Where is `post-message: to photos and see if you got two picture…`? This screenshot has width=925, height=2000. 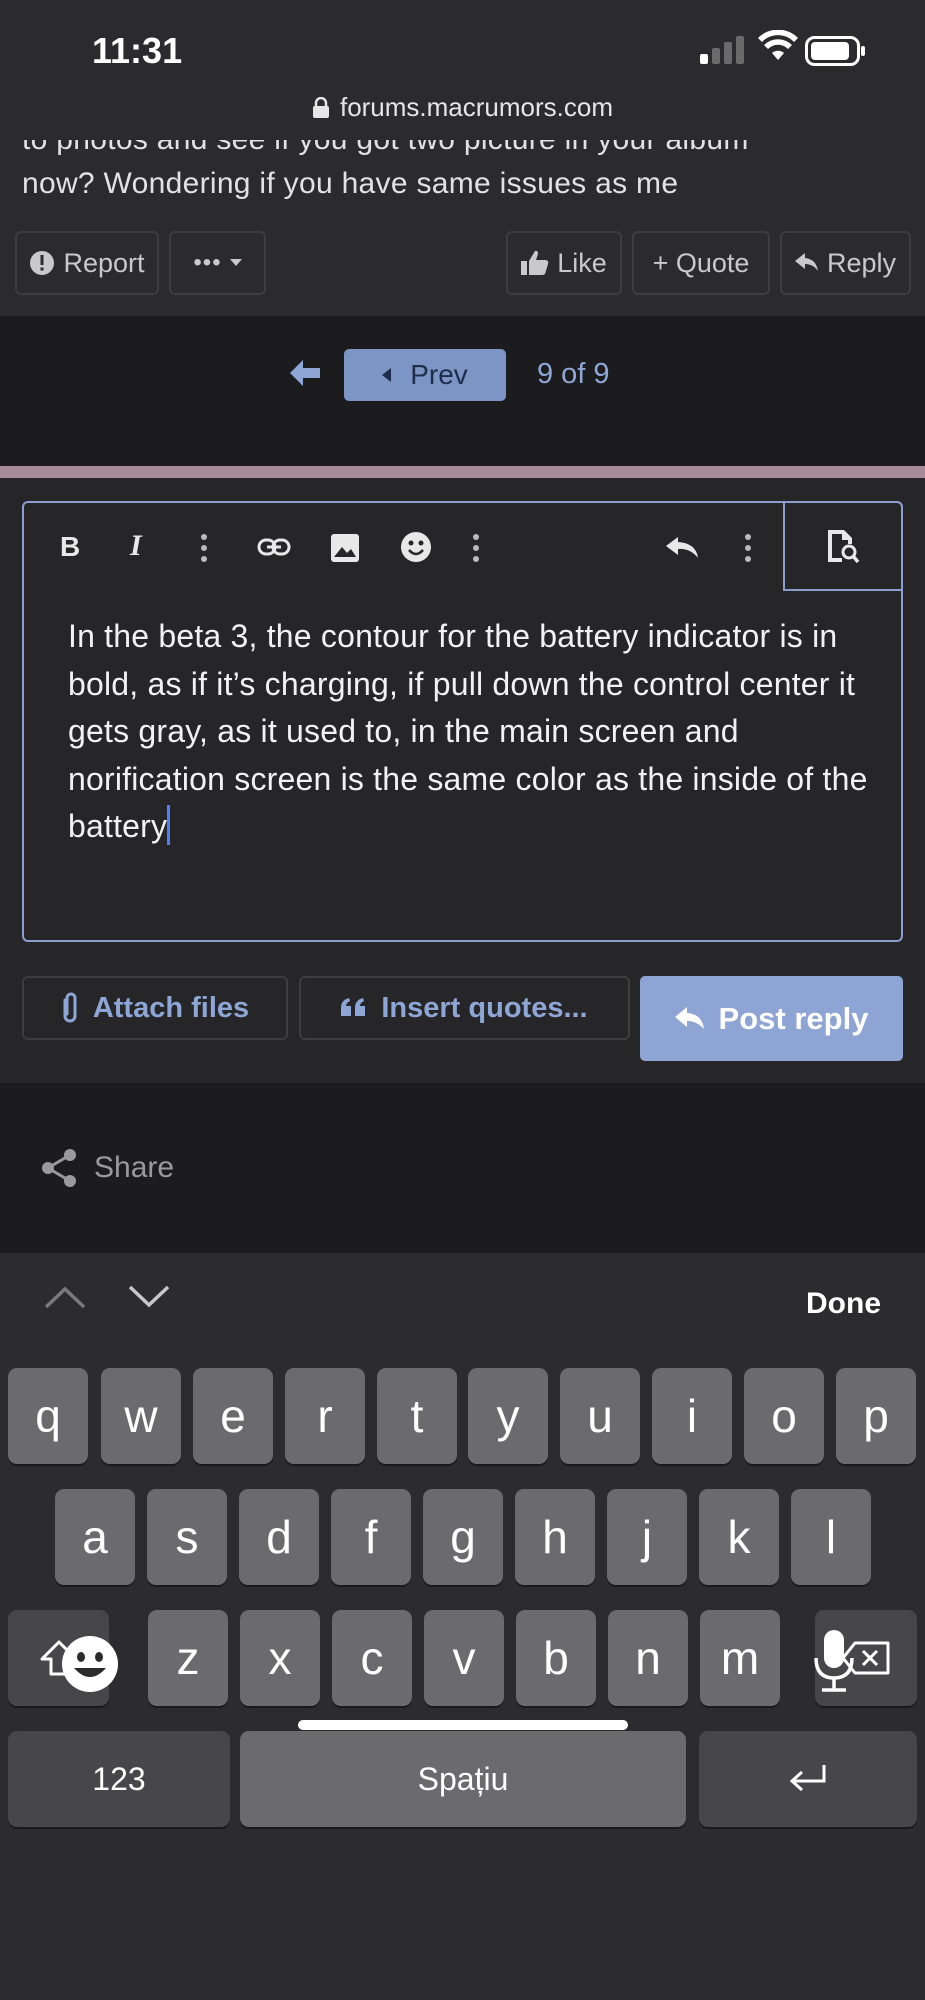
post-message: to photos and see if you got two picture… is located at coordinates (462, 228).